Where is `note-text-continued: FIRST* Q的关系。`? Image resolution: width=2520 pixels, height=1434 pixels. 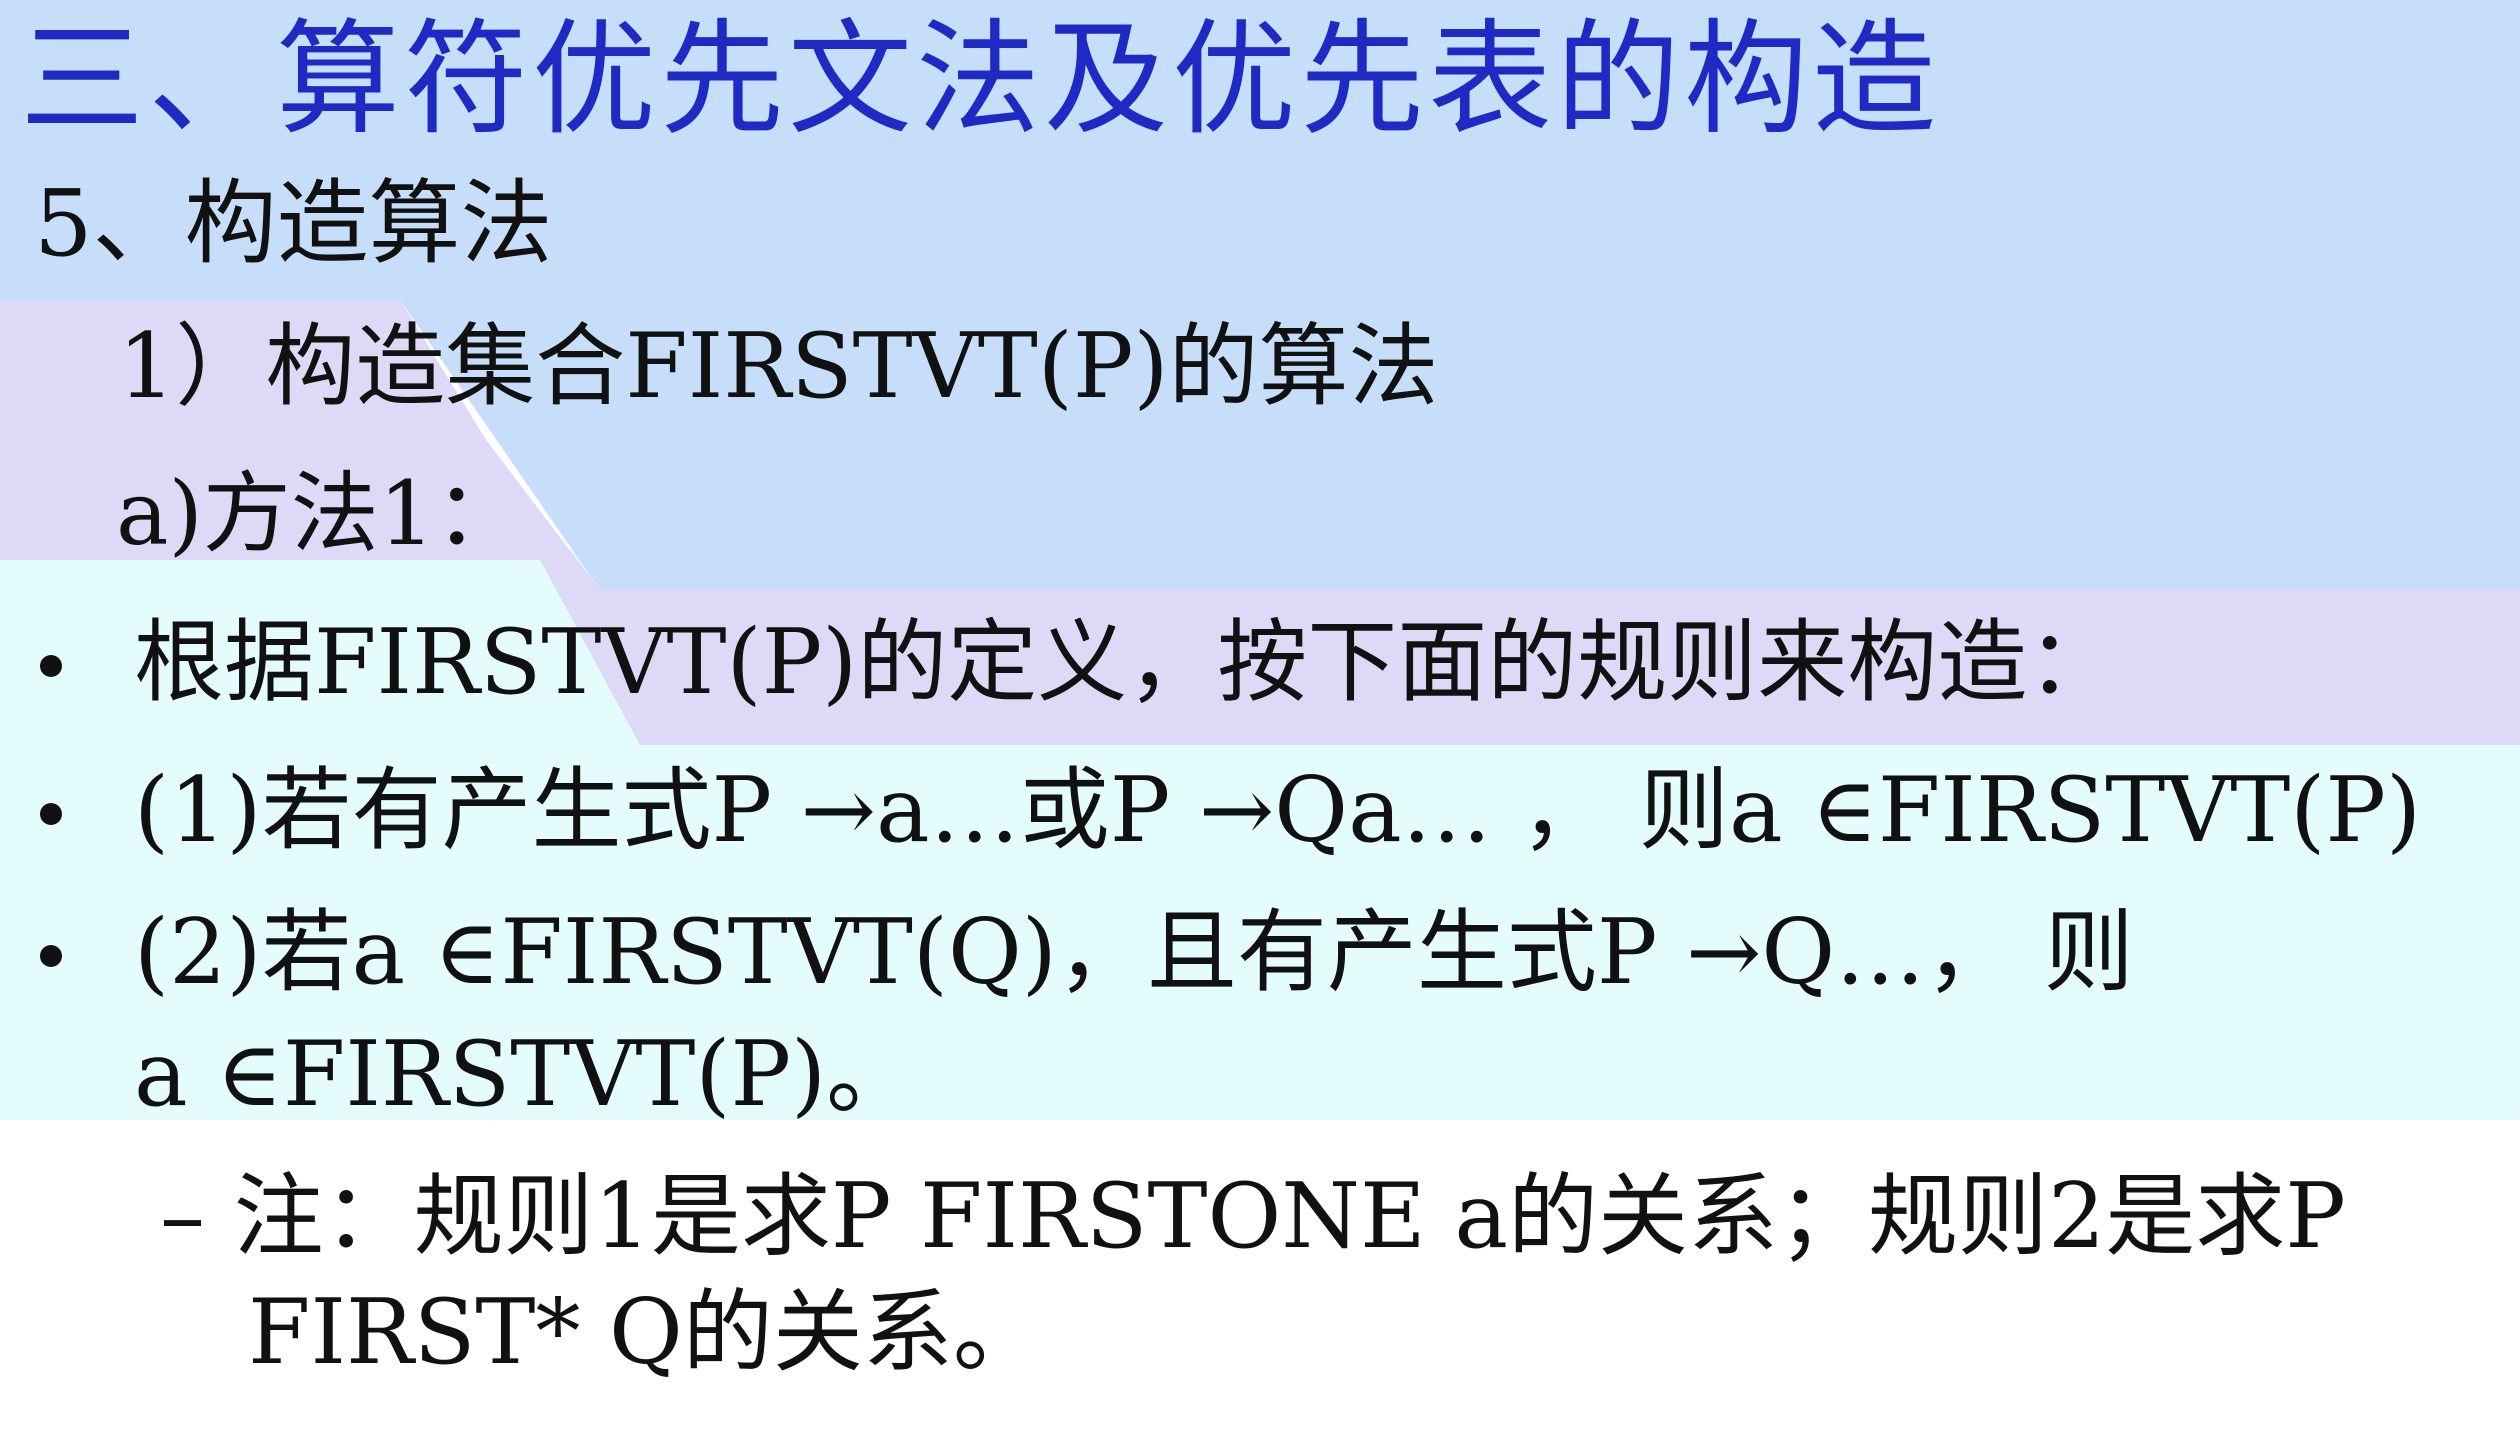 note-text-continued: FIRST* Q的关系。 is located at coordinates (645, 1332).